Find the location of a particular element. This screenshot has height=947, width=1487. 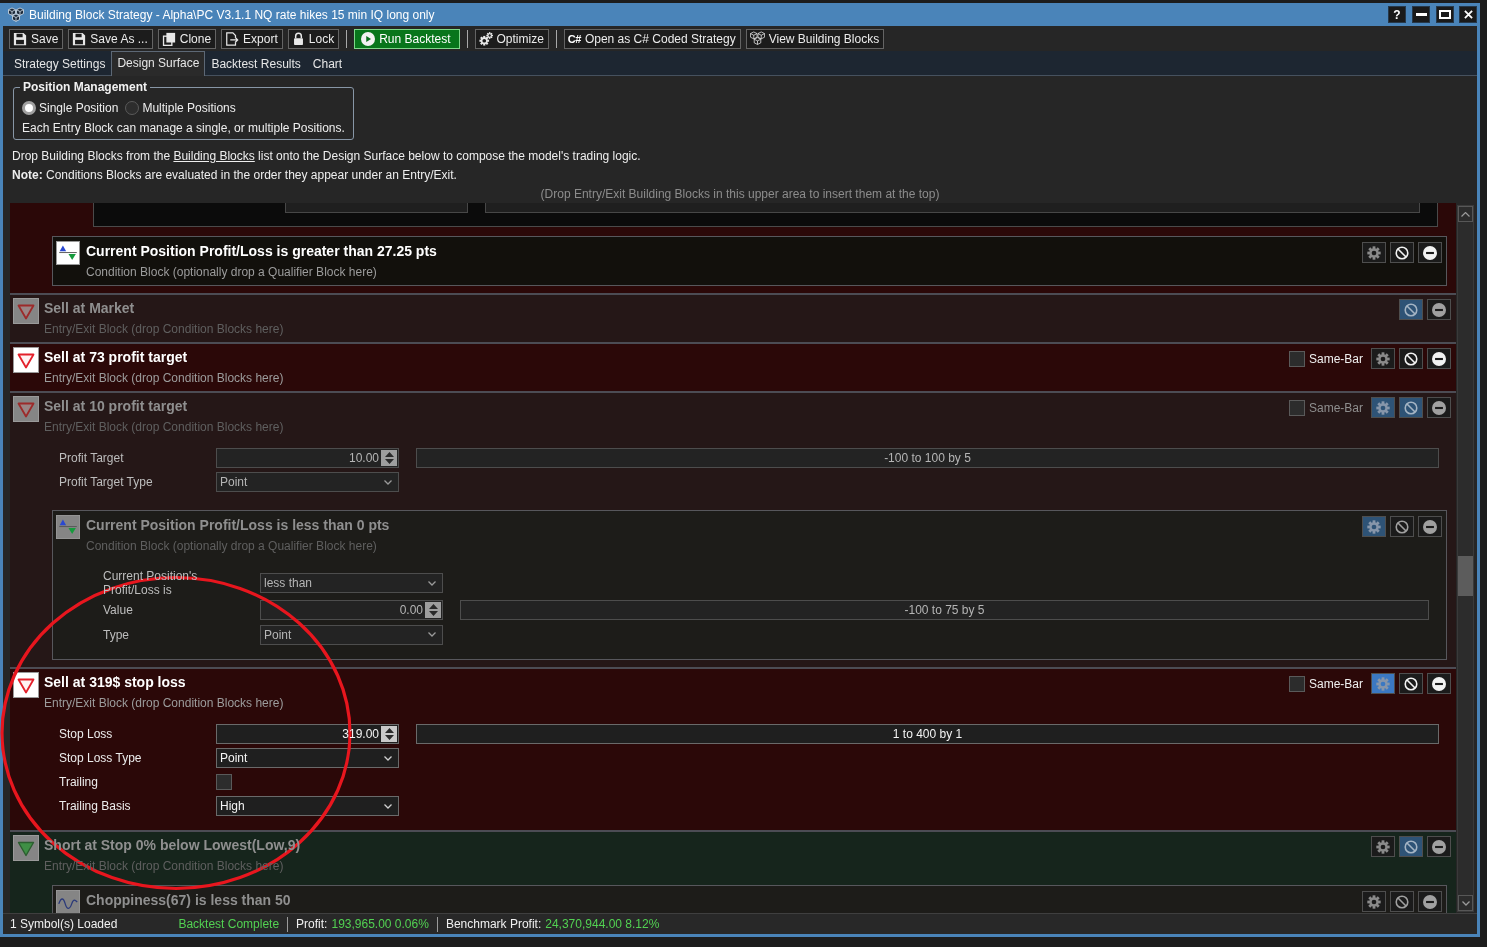

gears-icon is located at coordinates (485, 38).